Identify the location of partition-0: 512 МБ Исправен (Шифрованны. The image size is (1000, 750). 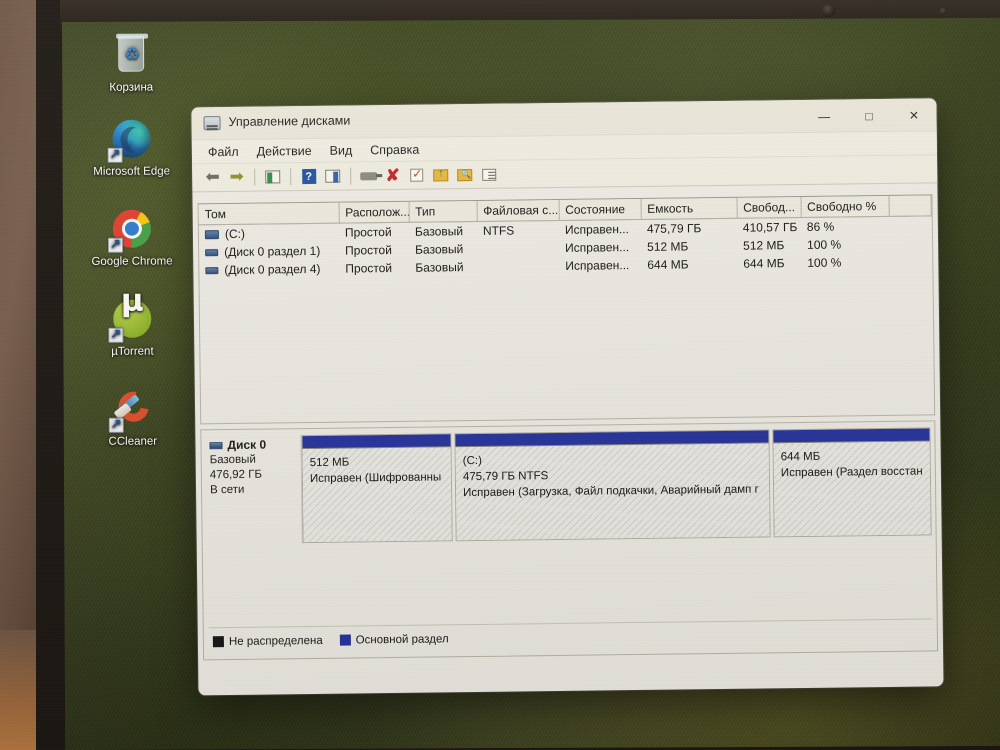
(377, 488).